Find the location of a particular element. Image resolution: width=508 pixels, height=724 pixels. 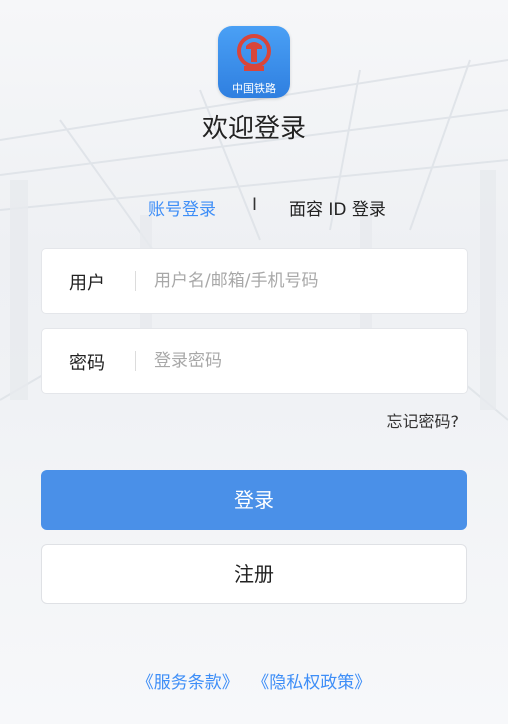

username-field: 用户 is located at coordinates (254, 281).